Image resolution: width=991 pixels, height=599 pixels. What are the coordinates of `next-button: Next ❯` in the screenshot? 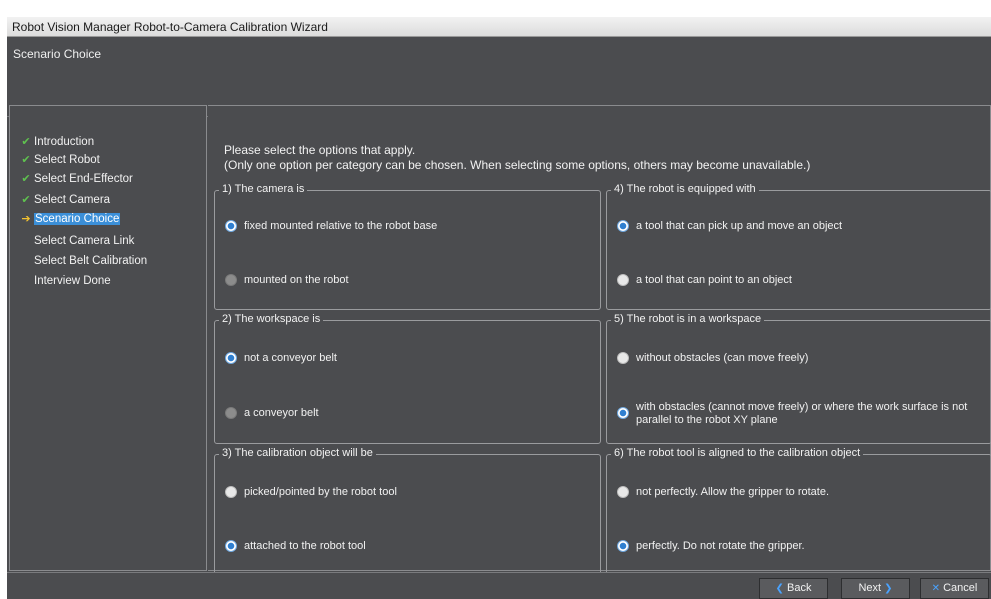 It's located at (875, 588).